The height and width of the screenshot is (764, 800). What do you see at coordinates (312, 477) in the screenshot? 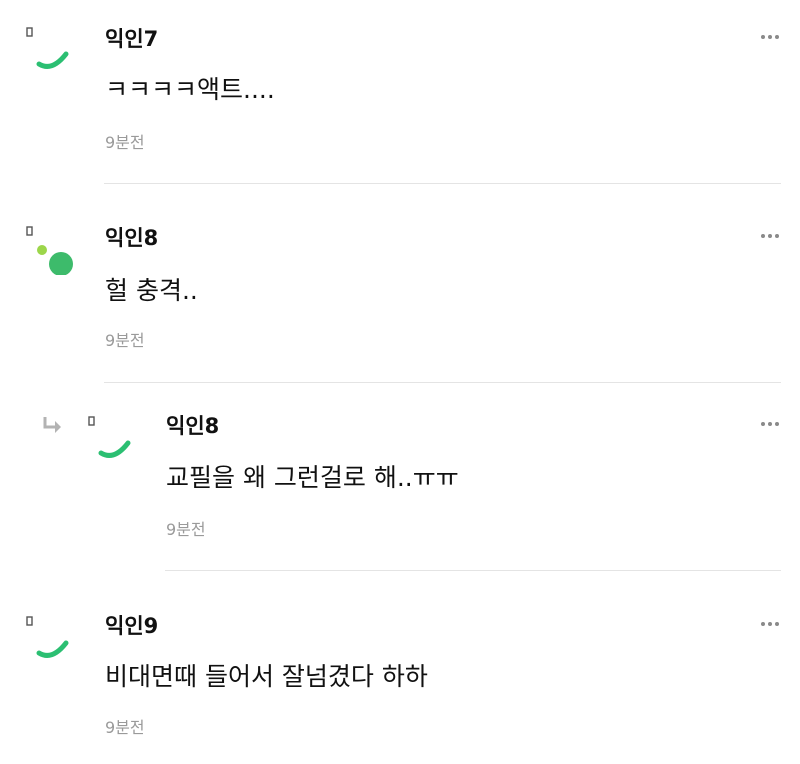
I see `comment-text: 교필을 왜 그런걸로 해..ㅠㅠ` at bounding box center [312, 477].